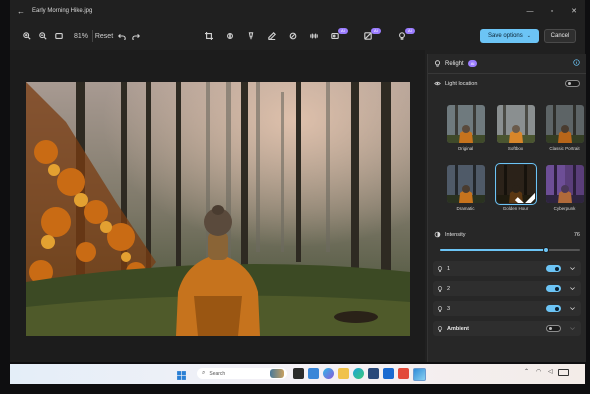 This screenshot has height=394, width=590. Describe the element at coordinates (343, 373) in the screenshot. I see `file-explorer-icon` at that location.